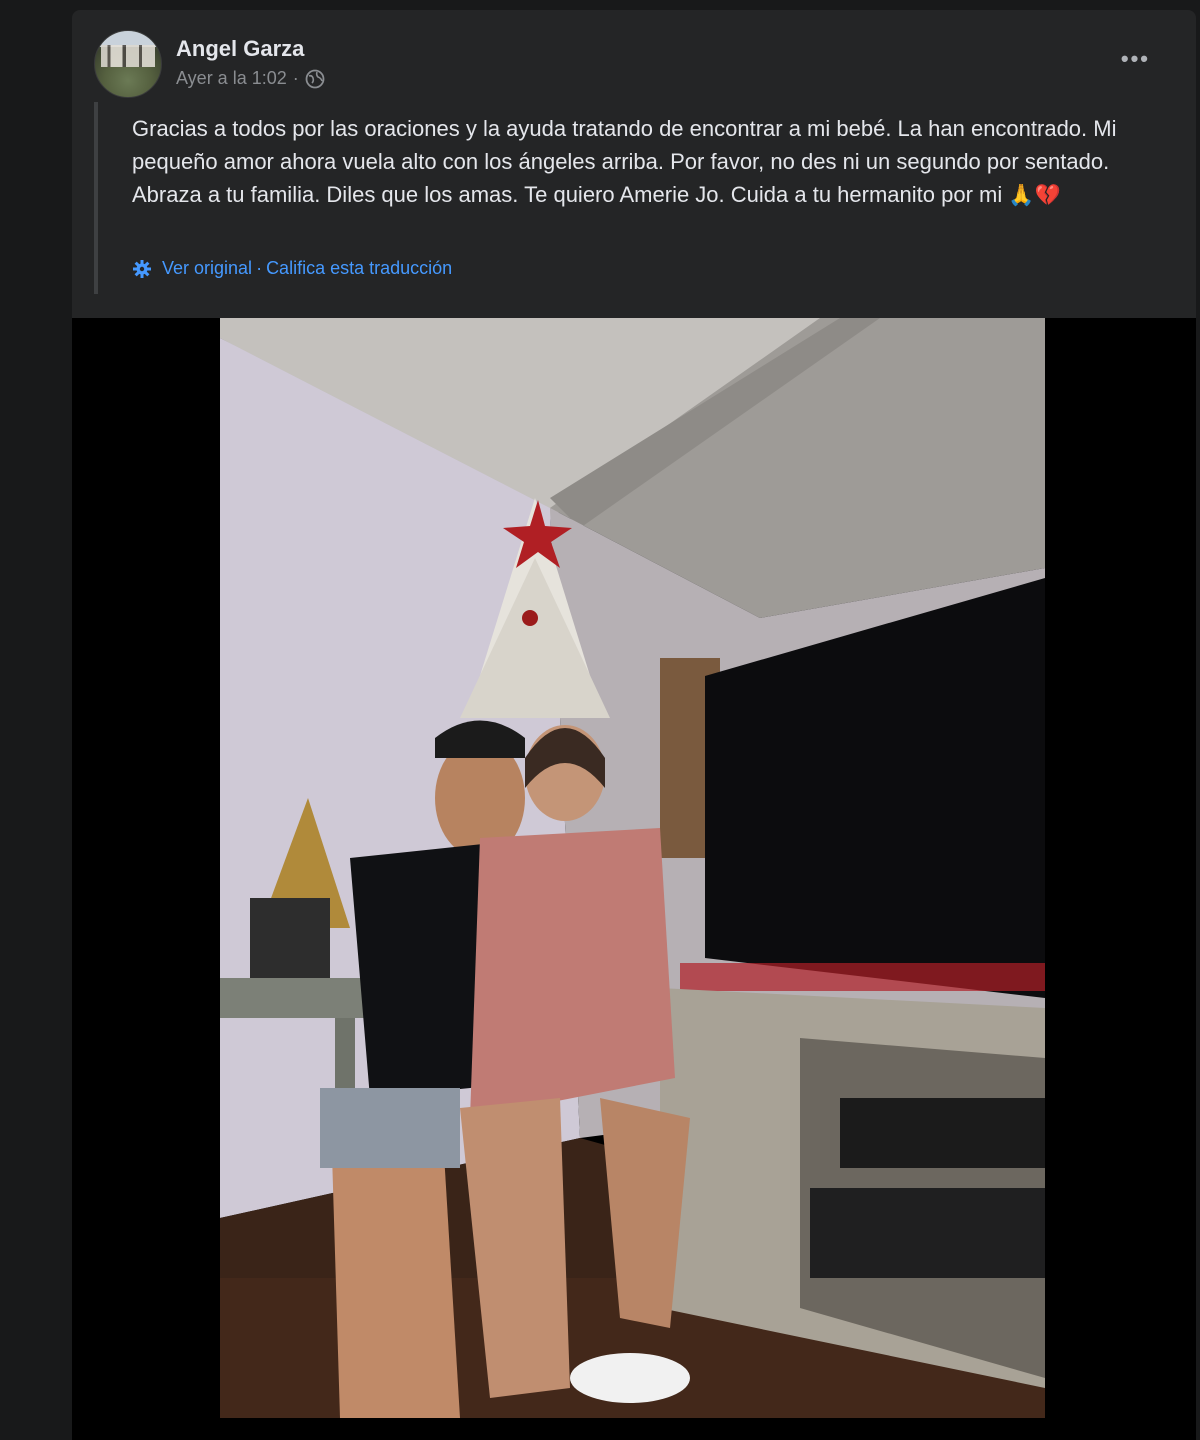  Describe the element at coordinates (634, 65) in the screenshot. I see `post-header: Angel Garza Ayer a la 1:02 · •••` at that location.